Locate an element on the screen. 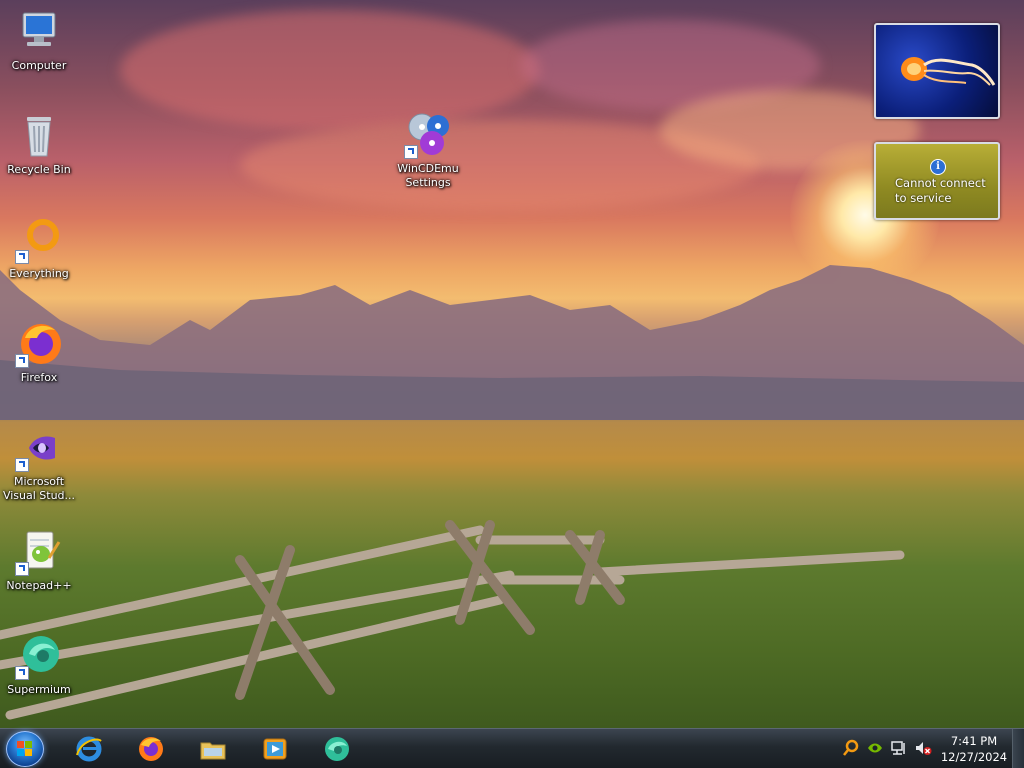  clock-date: 12/27/2024 is located at coordinates (974, 757).